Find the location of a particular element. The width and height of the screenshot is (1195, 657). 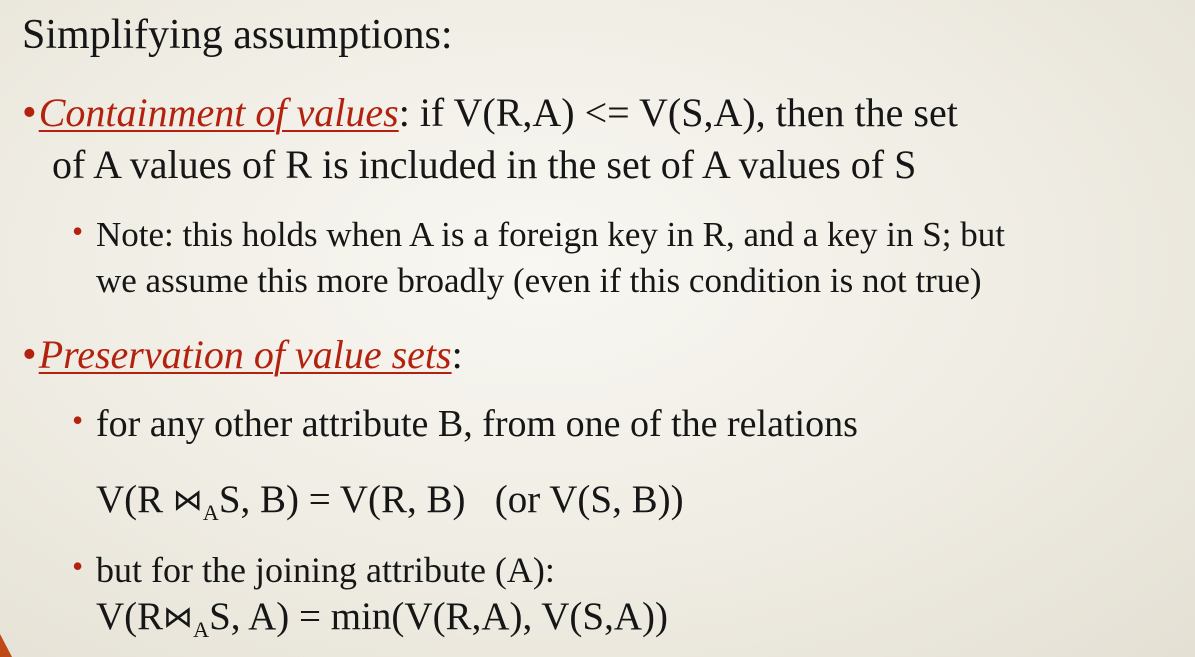

term-containment-of-values: Containment of values is located at coordinates (218, 112).